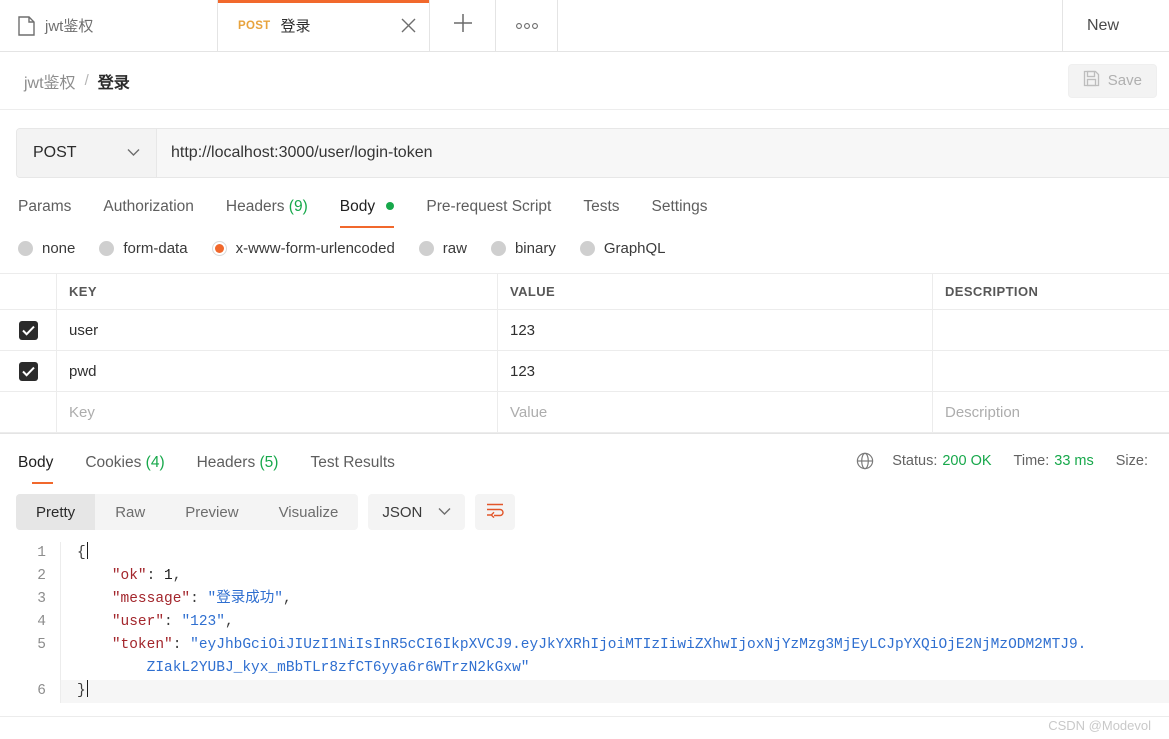 The image size is (1169, 739). Describe the element at coordinates (277, 412) in the screenshot. I see `placeholder-key-cell: Key` at that location.